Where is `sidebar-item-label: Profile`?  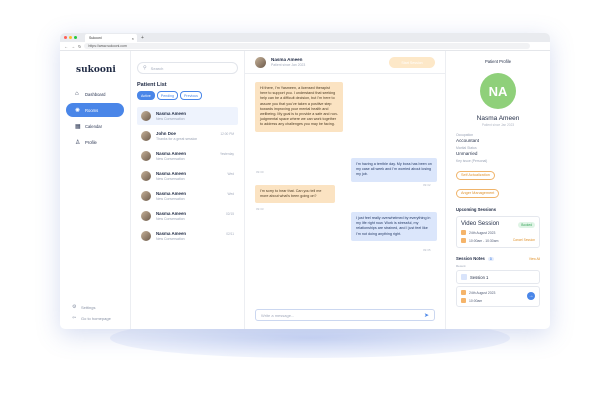
sidebar-item-label: Profile is located at coordinates (91, 142).